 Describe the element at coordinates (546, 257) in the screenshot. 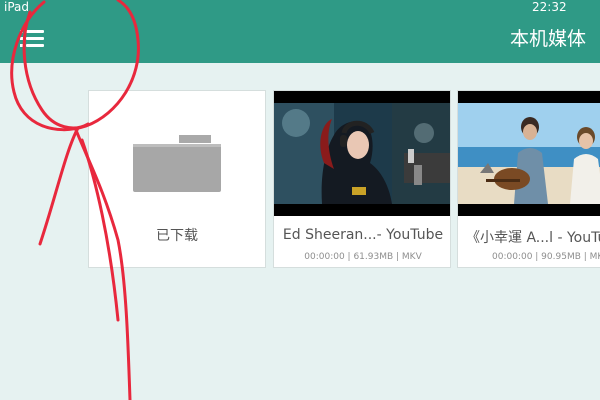

I see `video-meta: 00:00:00 | 90.95MB | MKV` at that location.